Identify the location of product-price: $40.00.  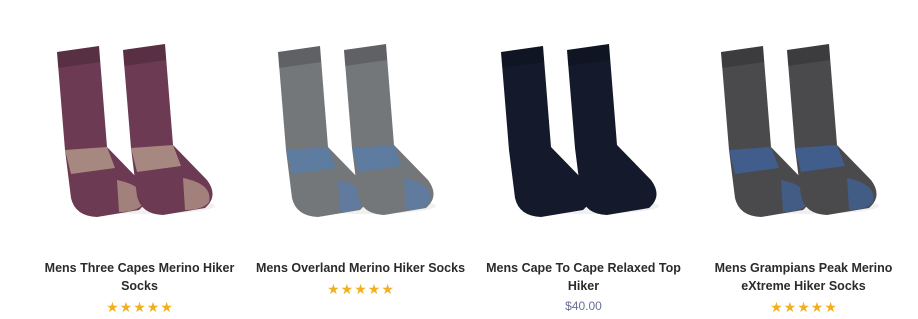
(583, 306).